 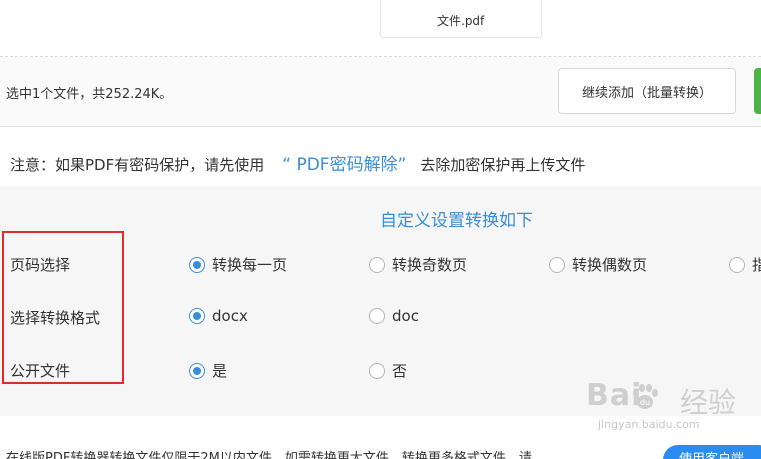 What do you see at coordinates (456, 221) in the screenshot?
I see `settings-title: 自定义设置转换如下` at bounding box center [456, 221].